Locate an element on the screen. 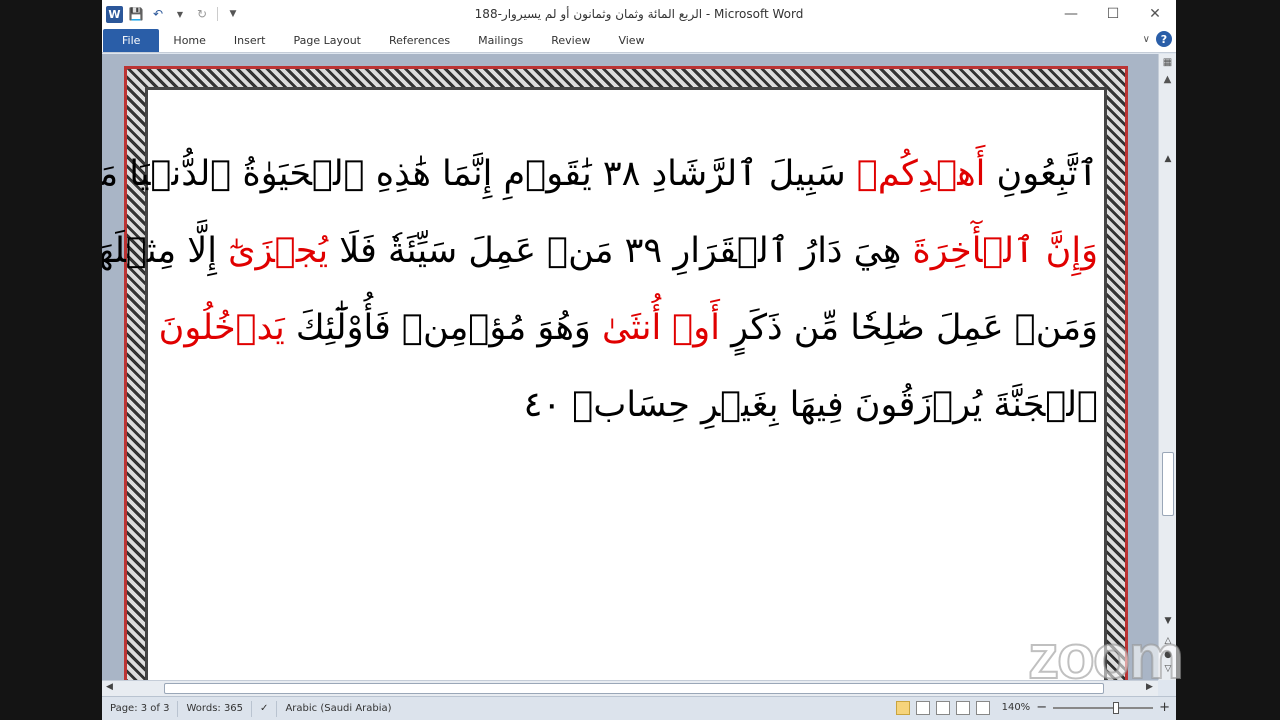 The height and width of the screenshot is (720, 1280). quick-access-toolbar: W 💾 ↶ ▼ ↻ ▼ is located at coordinates (172, 14).